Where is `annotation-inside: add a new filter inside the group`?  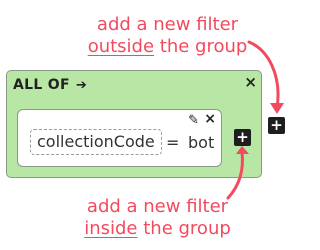
annotation-inside: add a new filter inside the group is located at coordinates (157, 218).